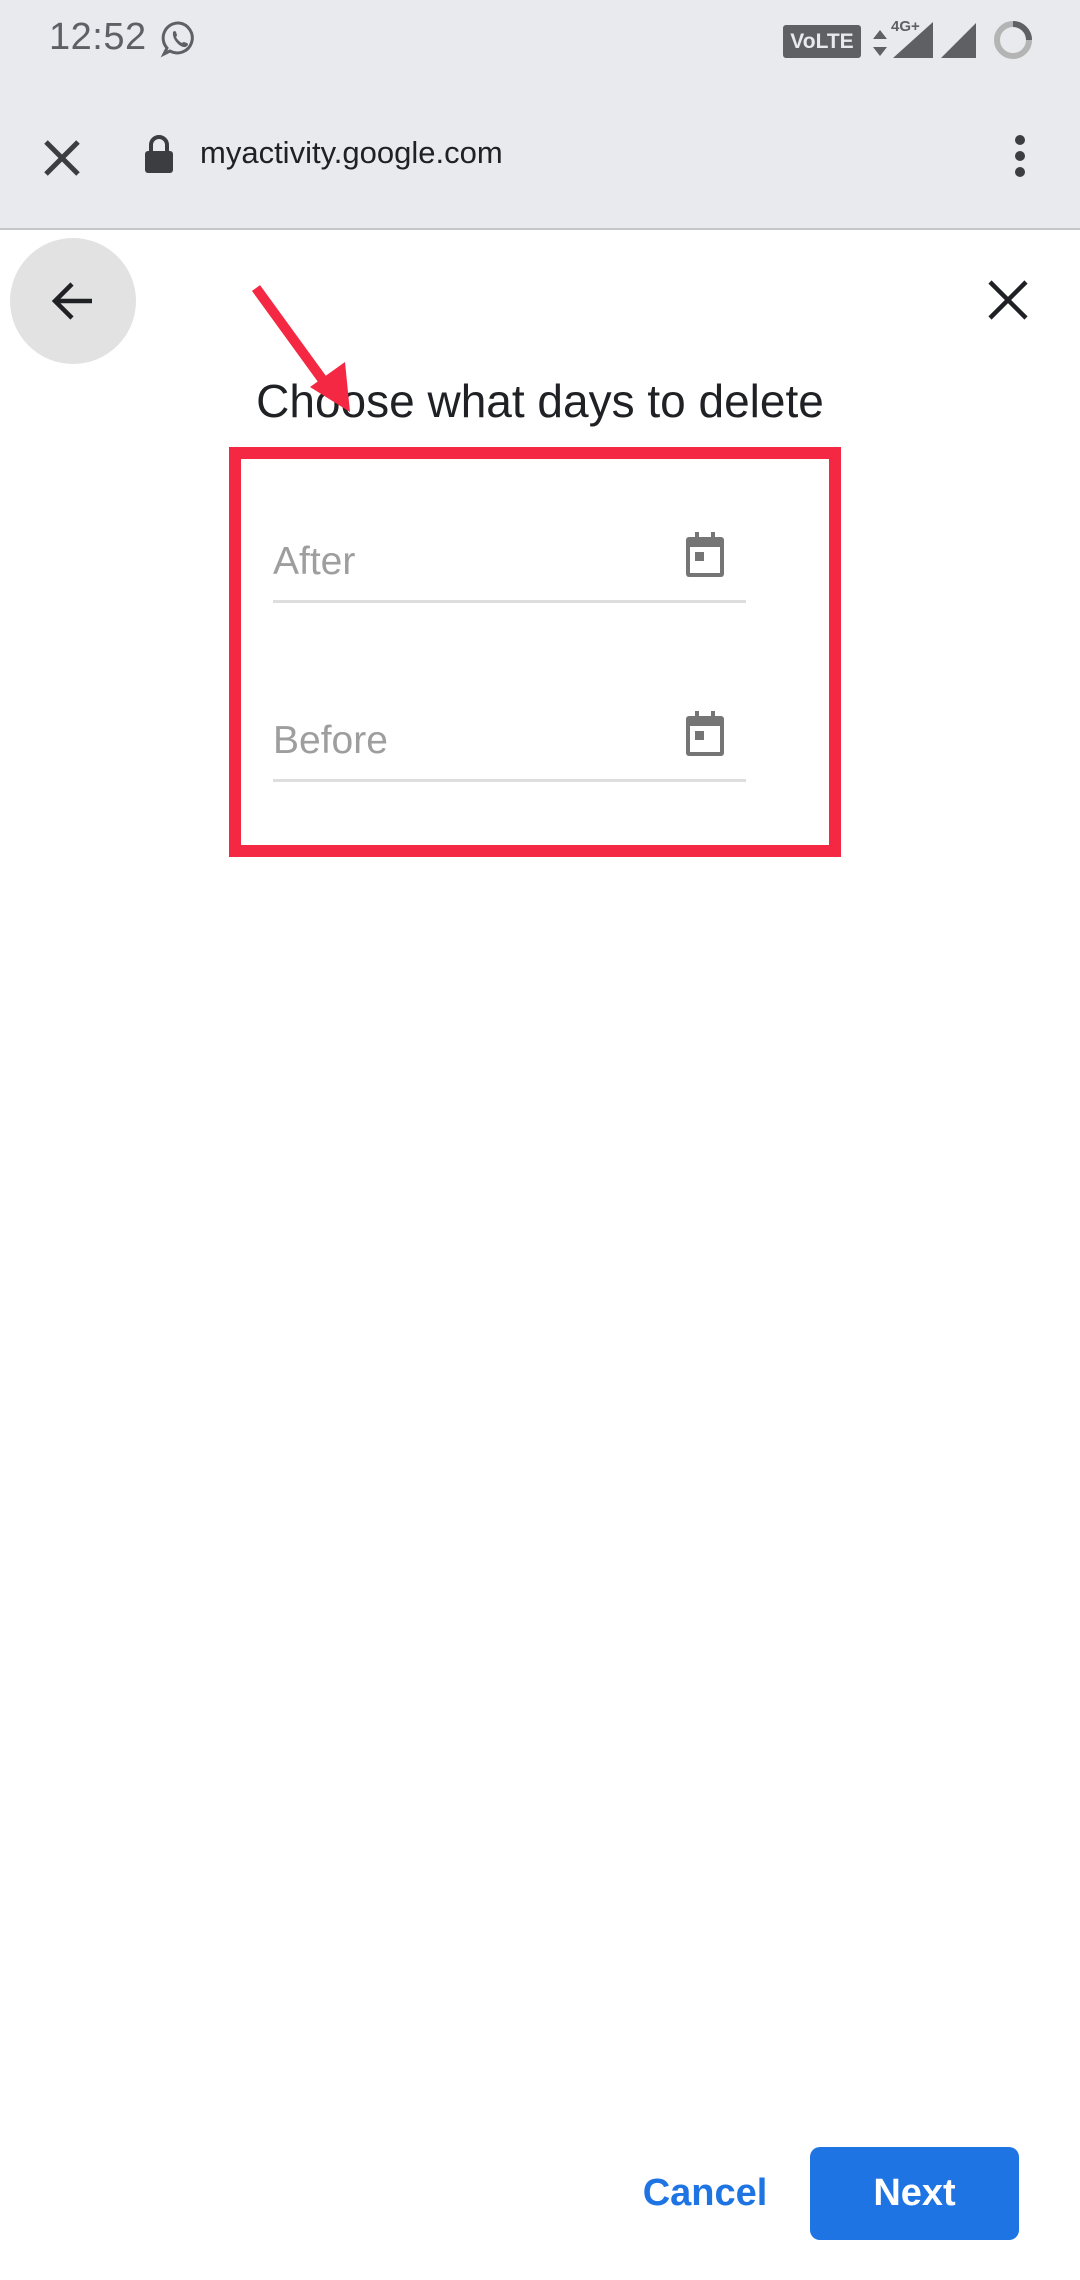  I want to click on next-button: Next, so click(914, 2193).